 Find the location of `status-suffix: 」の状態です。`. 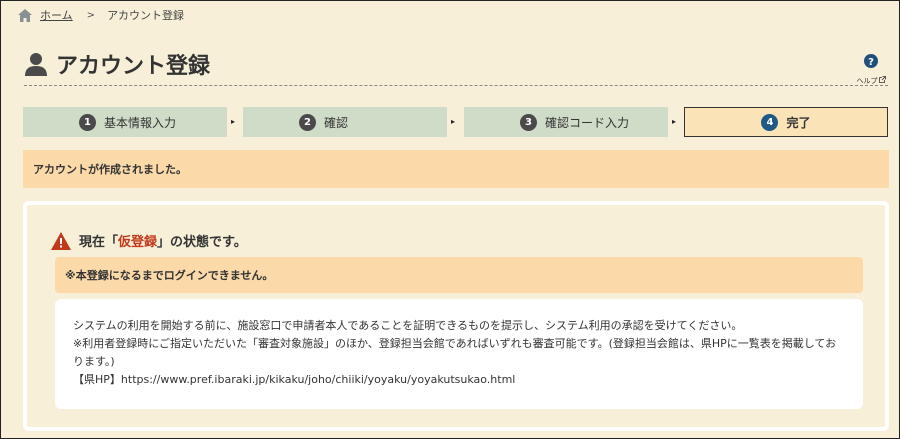

status-suffix: 」の状態です。 is located at coordinates (202, 242).